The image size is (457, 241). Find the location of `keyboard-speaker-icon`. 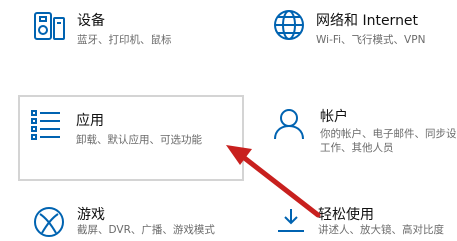

keyboard-speaker-icon is located at coordinates (49, 27).